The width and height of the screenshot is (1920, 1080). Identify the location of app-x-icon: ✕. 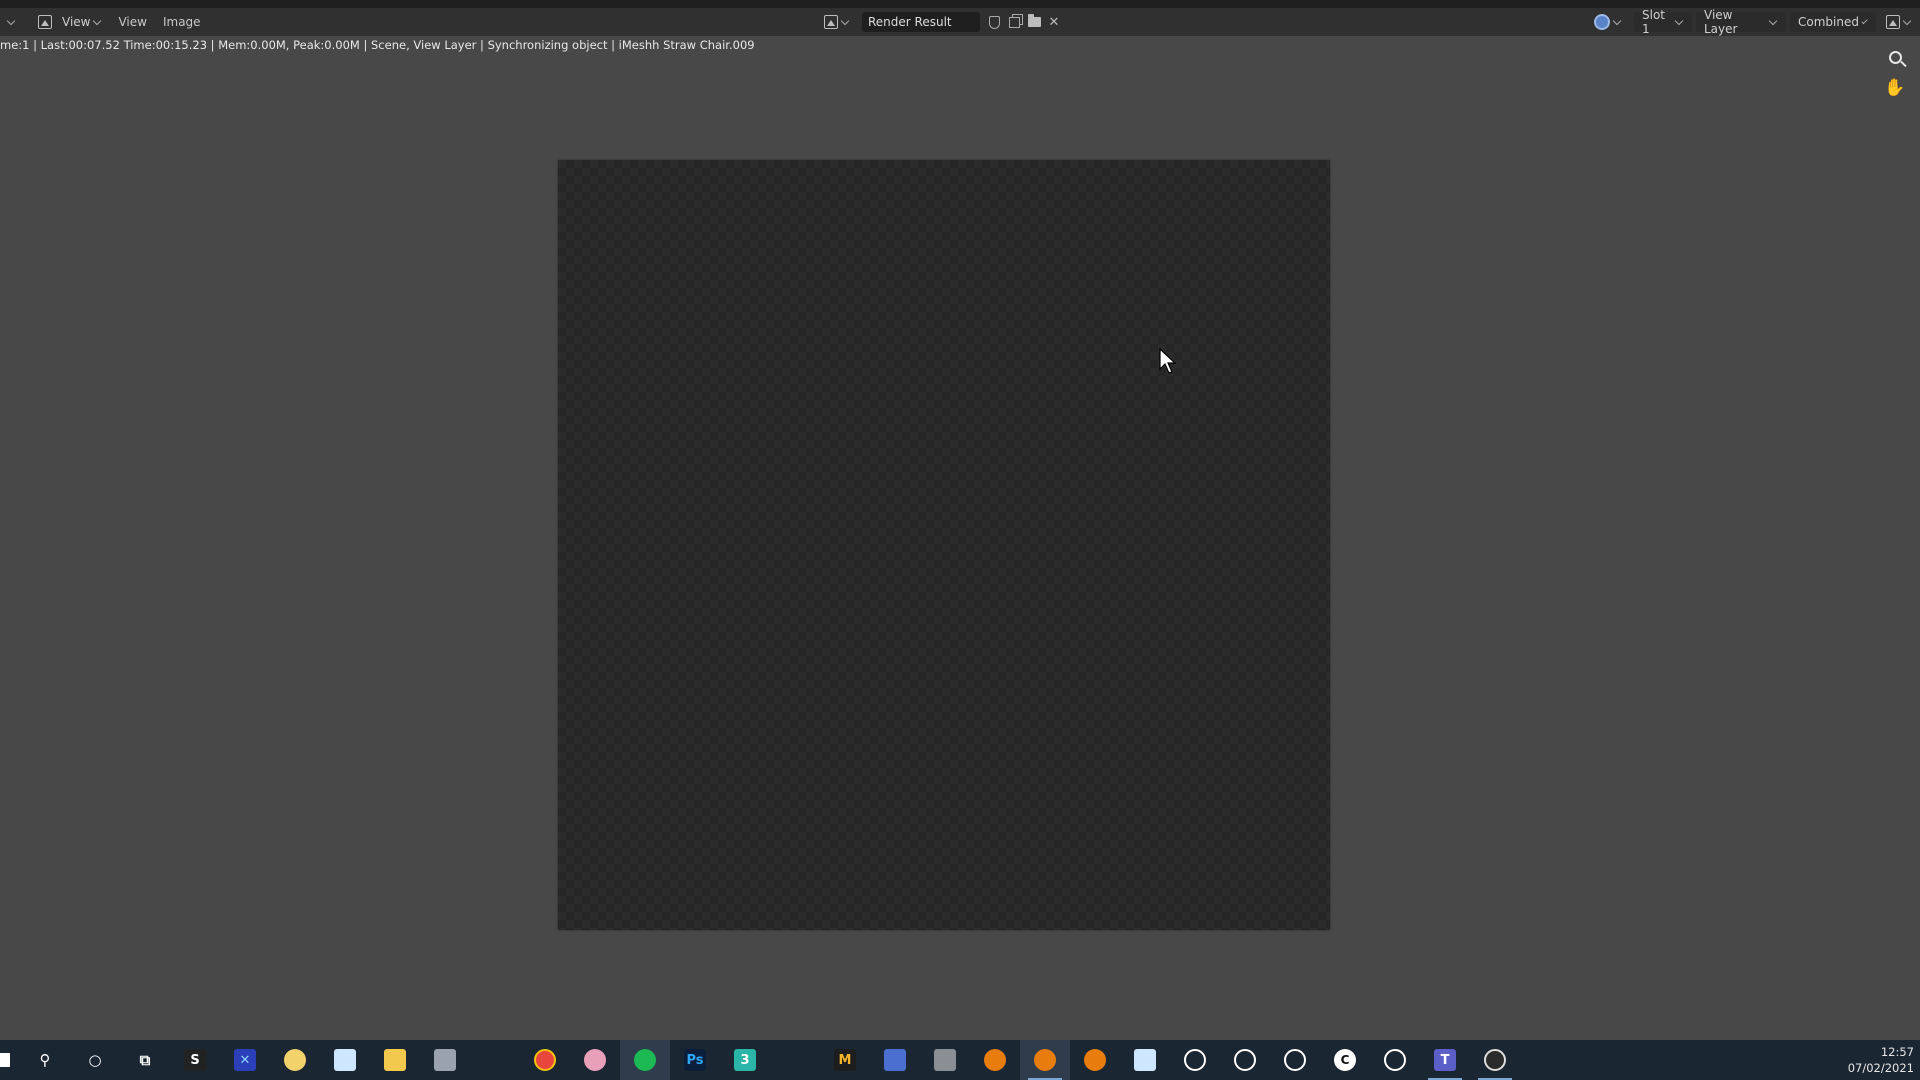
(245, 1060).